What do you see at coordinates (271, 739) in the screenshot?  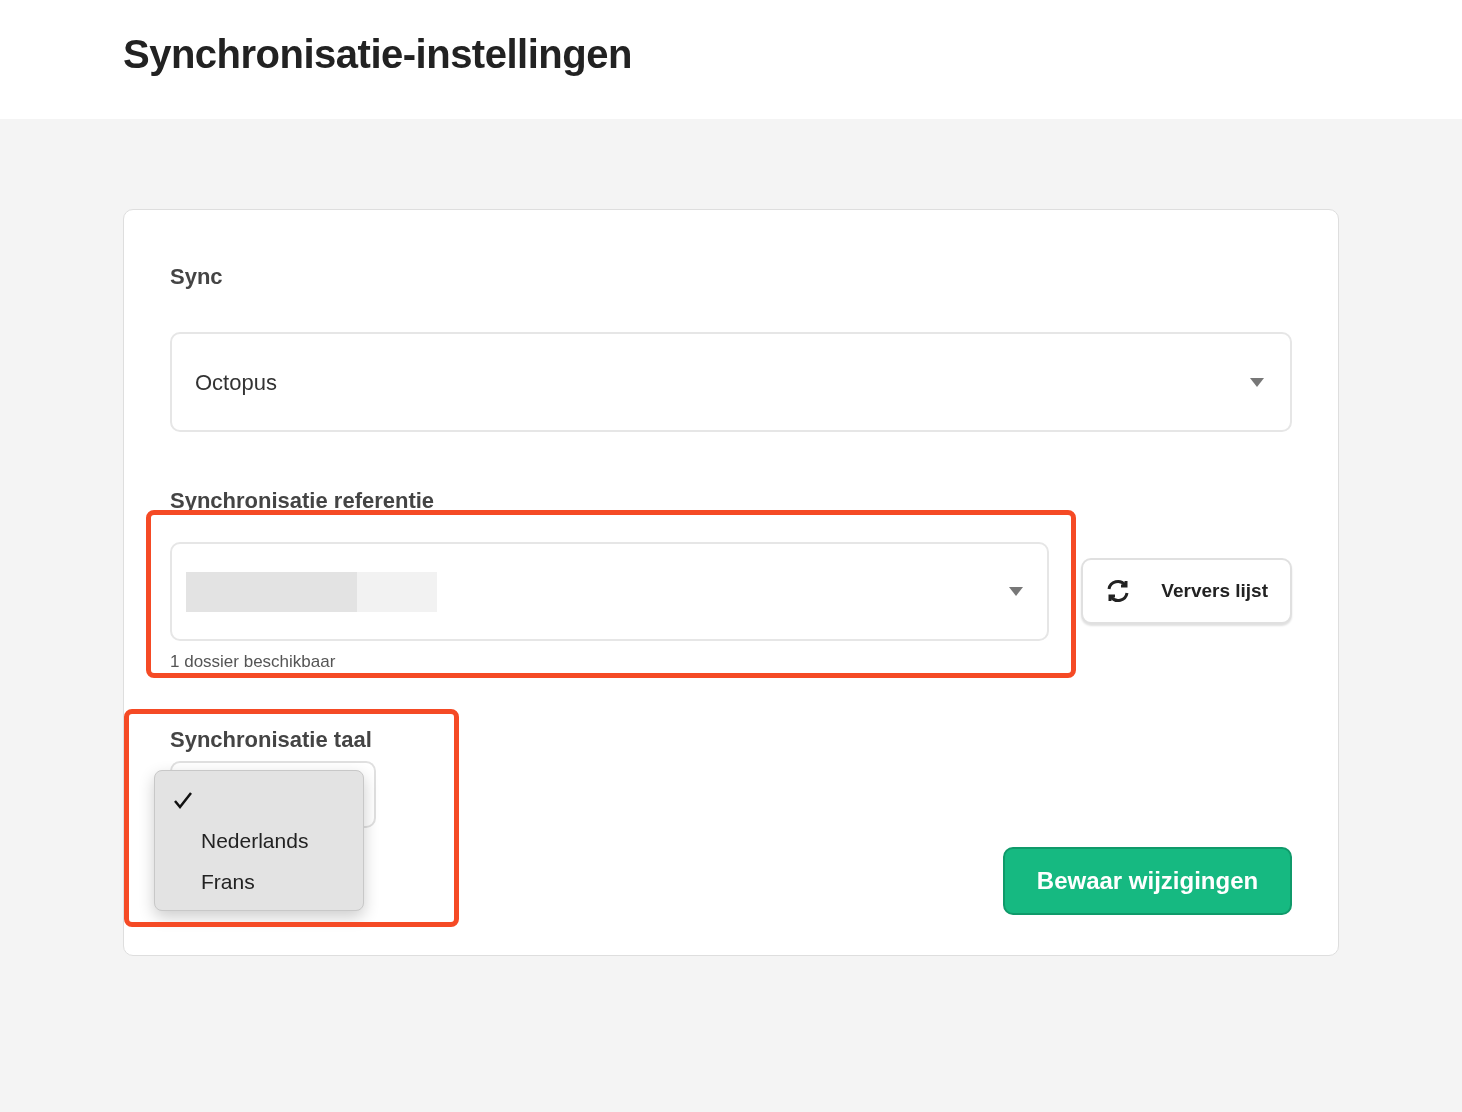 I see `field-label: Synchronisatie taal` at bounding box center [271, 739].